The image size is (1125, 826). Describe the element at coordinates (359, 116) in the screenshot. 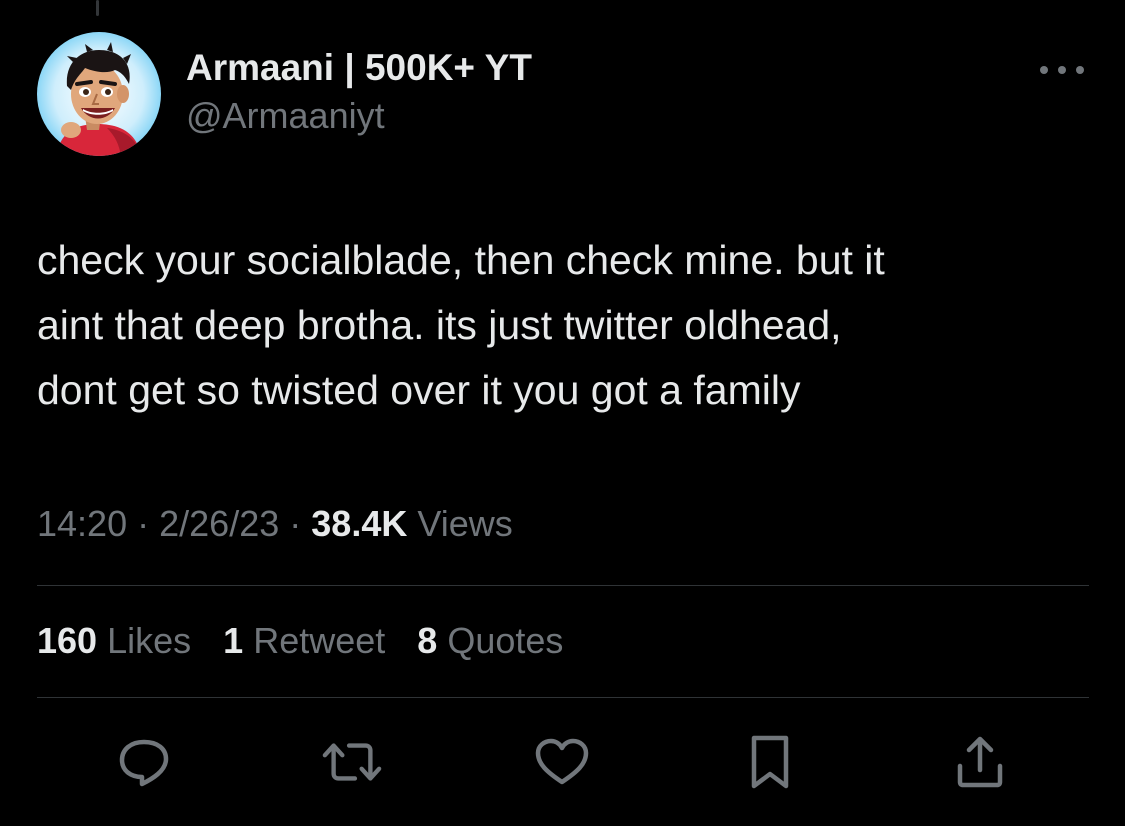

I see `author-handle: @Armaaniyt` at that location.